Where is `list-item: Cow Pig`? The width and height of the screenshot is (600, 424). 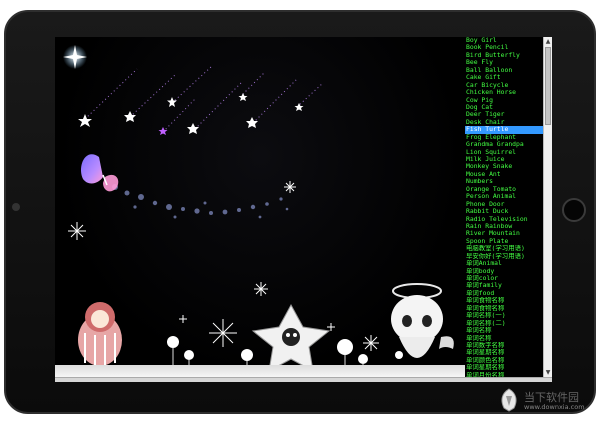
list-item: Cow Pig is located at coordinates (504, 100).